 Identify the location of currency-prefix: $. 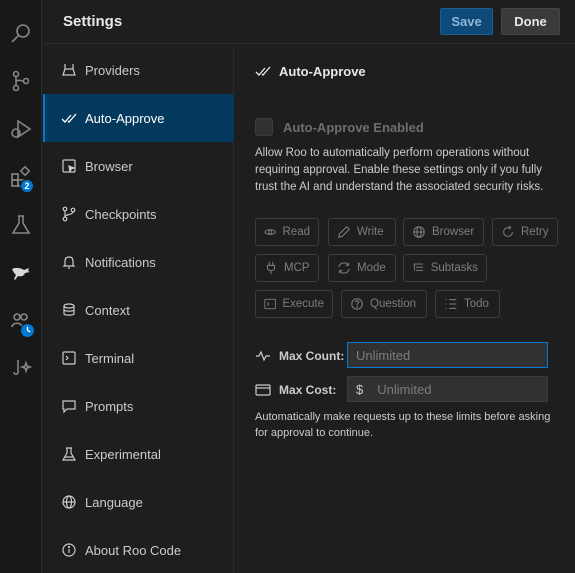
(360, 389).